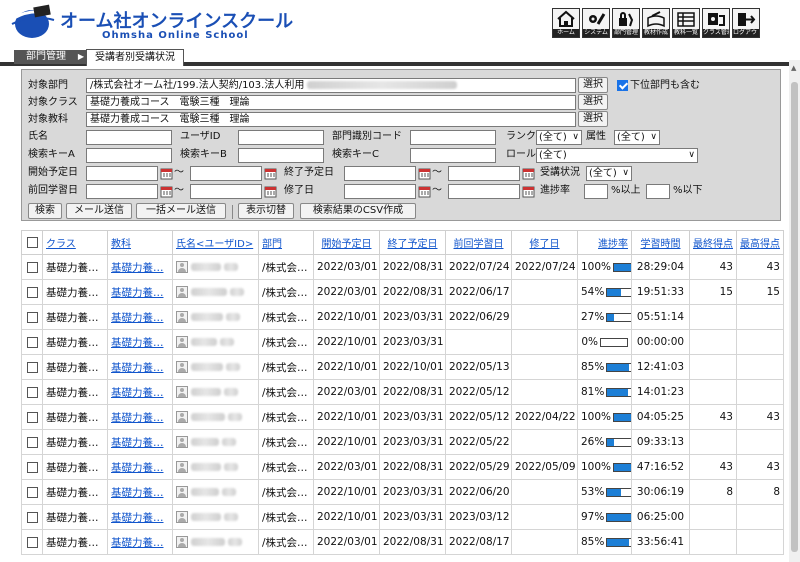  Describe the element at coordinates (544, 242) in the screenshot. I see `col-done: 修了日` at that location.